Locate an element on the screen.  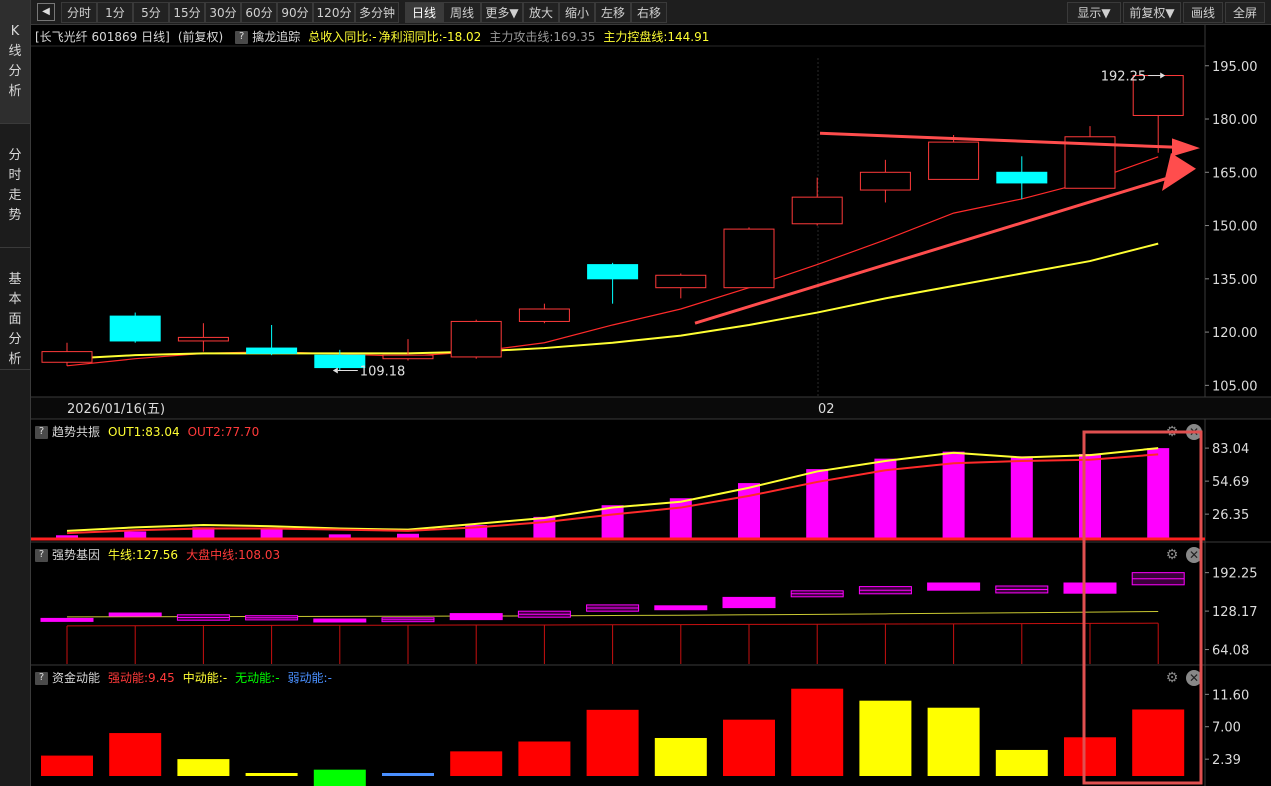
toolbar-right-button-2: 画线 is located at coordinates (1203, 12).